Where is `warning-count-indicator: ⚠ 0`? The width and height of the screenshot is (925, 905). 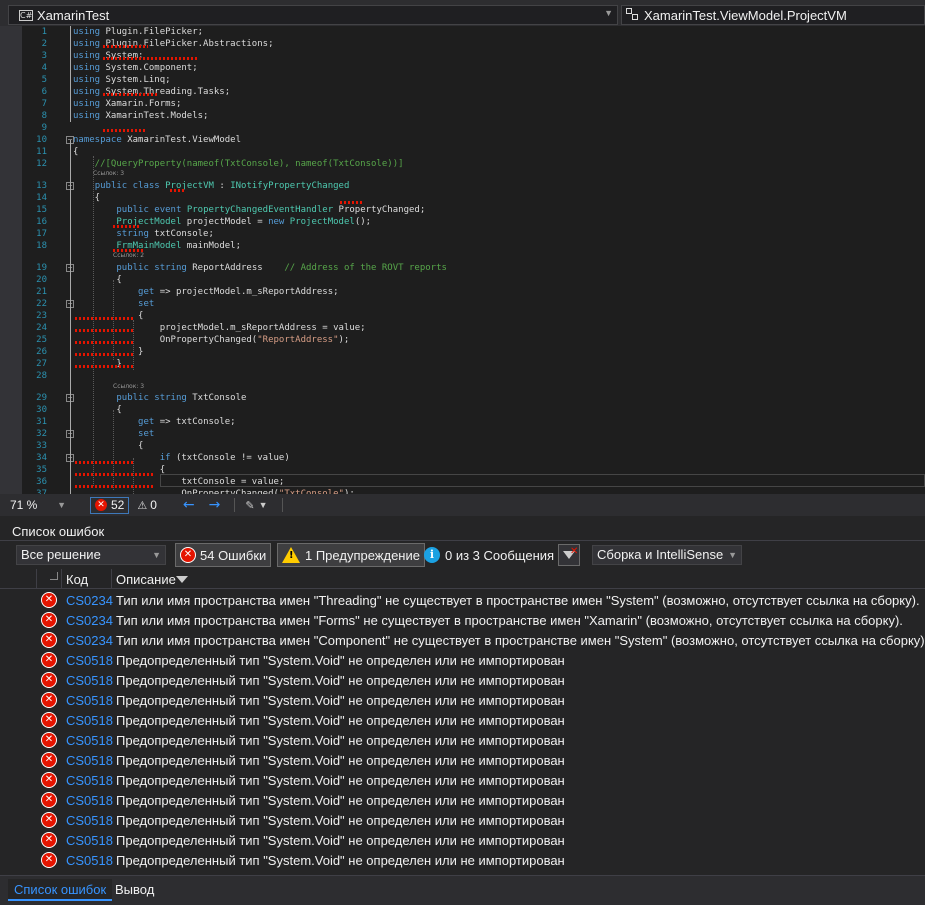 warning-count-indicator: ⚠ 0 is located at coordinates (147, 505).